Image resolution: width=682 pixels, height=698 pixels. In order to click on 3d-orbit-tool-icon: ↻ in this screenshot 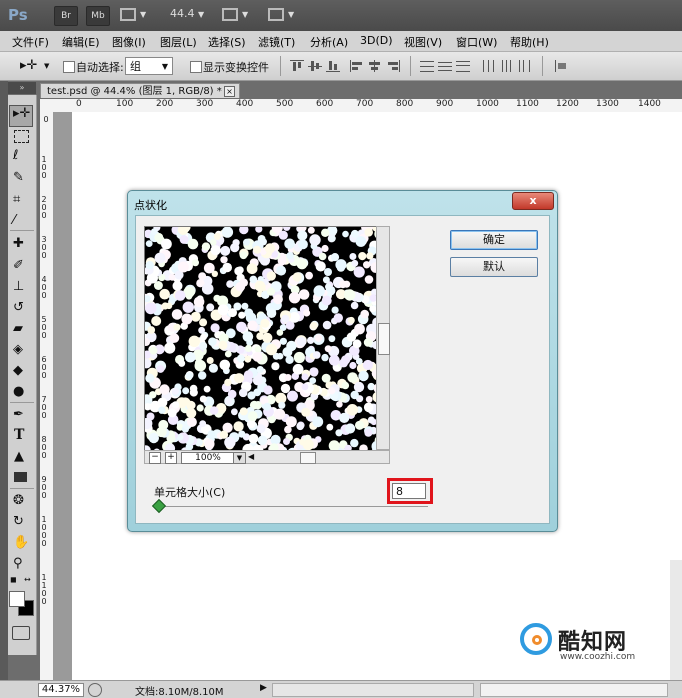, I will do `click(18, 521)`.